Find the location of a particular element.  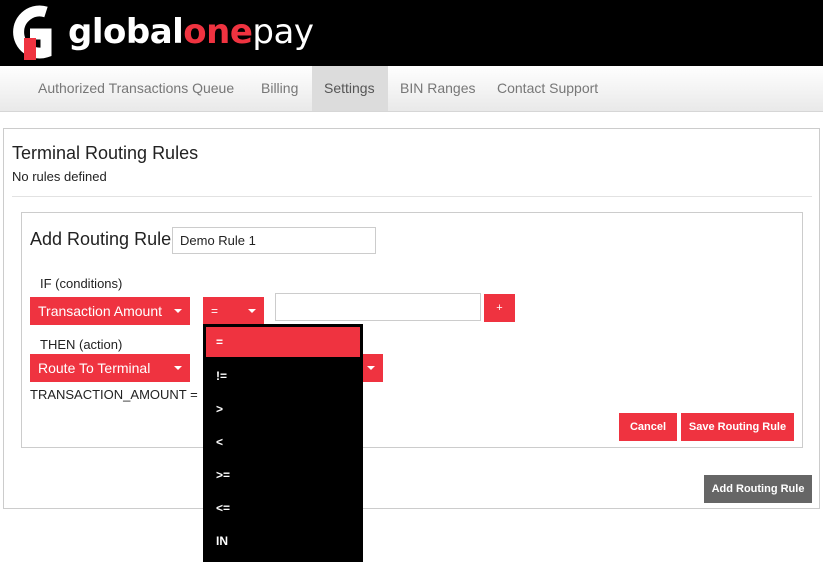

action-select: Route To Terminal is located at coordinates (110, 368).